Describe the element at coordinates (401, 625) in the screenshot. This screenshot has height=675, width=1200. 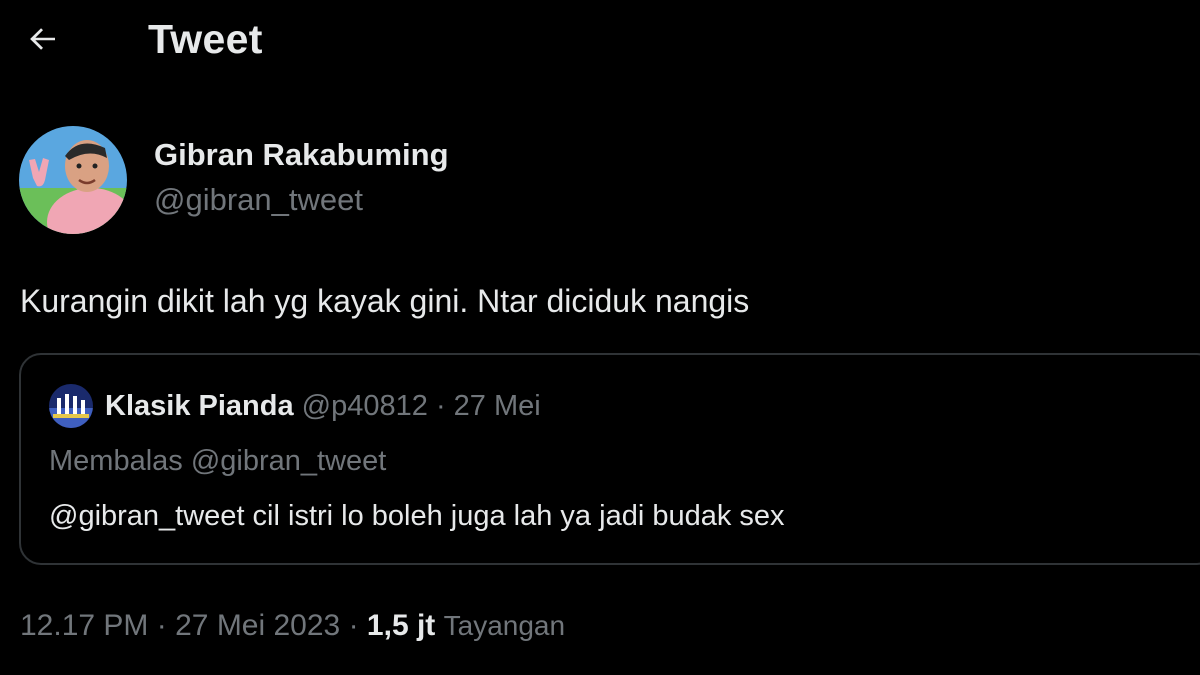
I see `views-count: 1,5 jt` at that location.